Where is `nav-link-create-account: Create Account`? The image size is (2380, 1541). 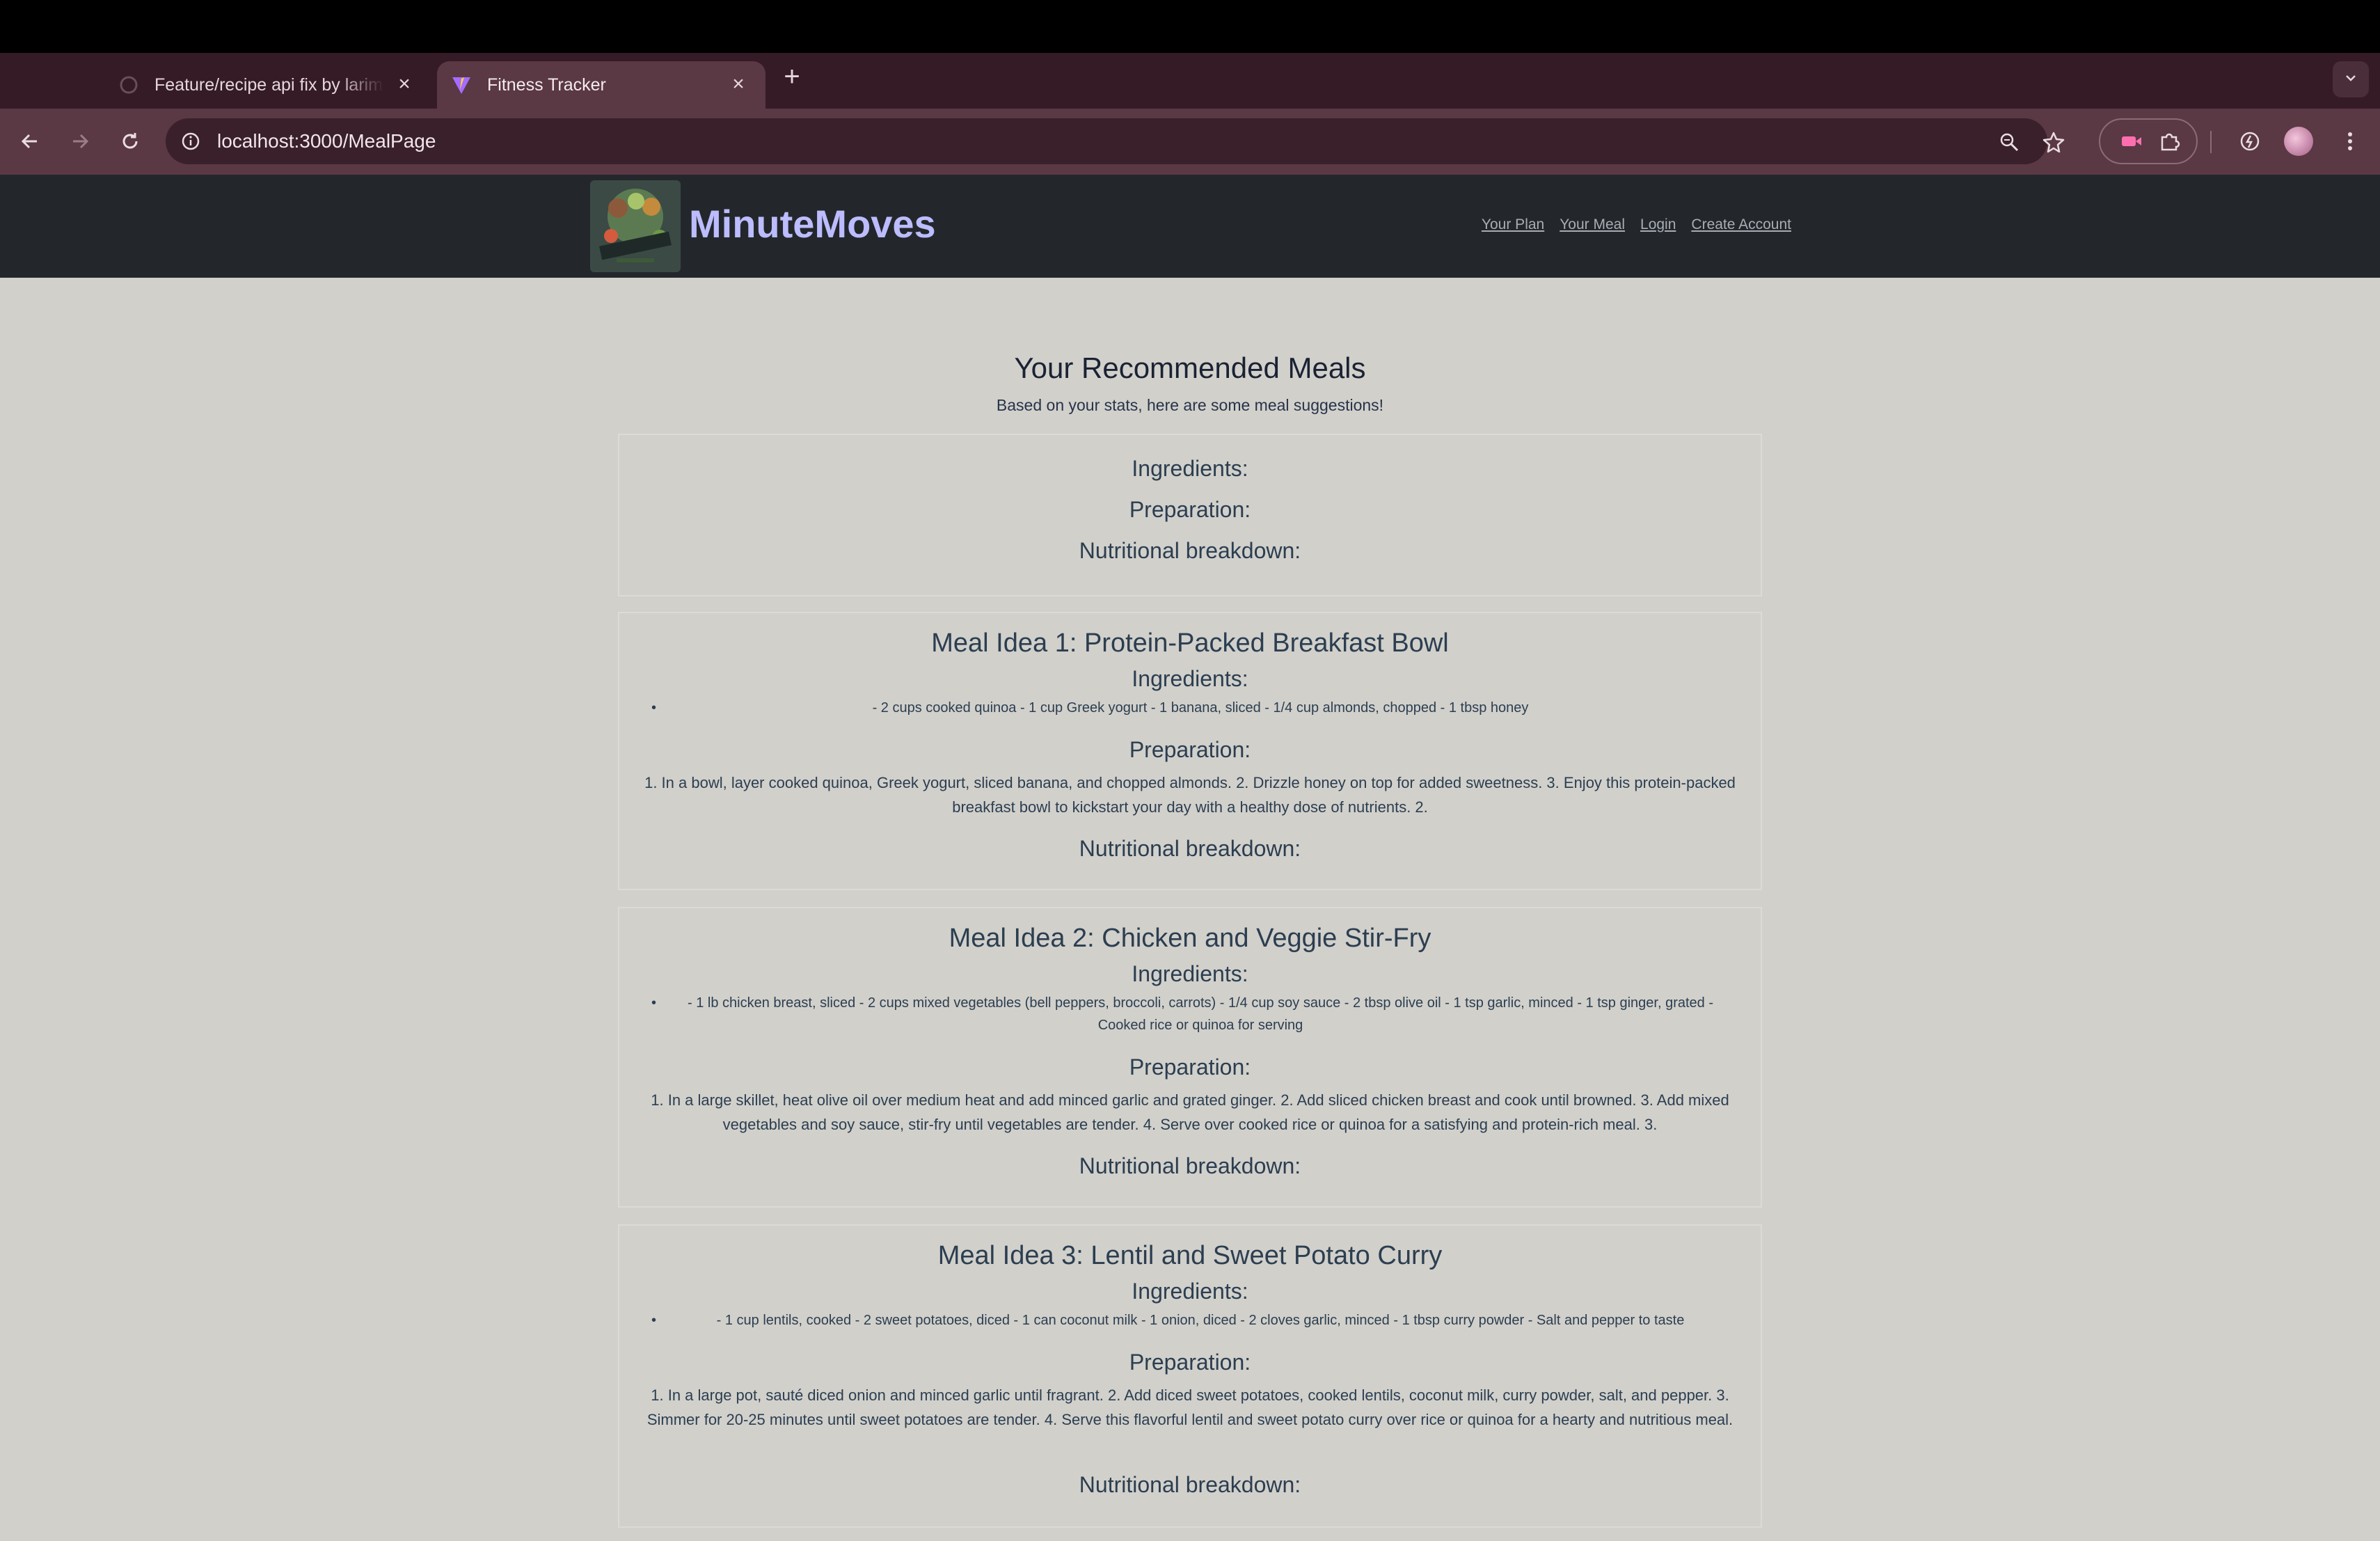 nav-link-create-account: Create Account is located at coordinates (1741, 224).